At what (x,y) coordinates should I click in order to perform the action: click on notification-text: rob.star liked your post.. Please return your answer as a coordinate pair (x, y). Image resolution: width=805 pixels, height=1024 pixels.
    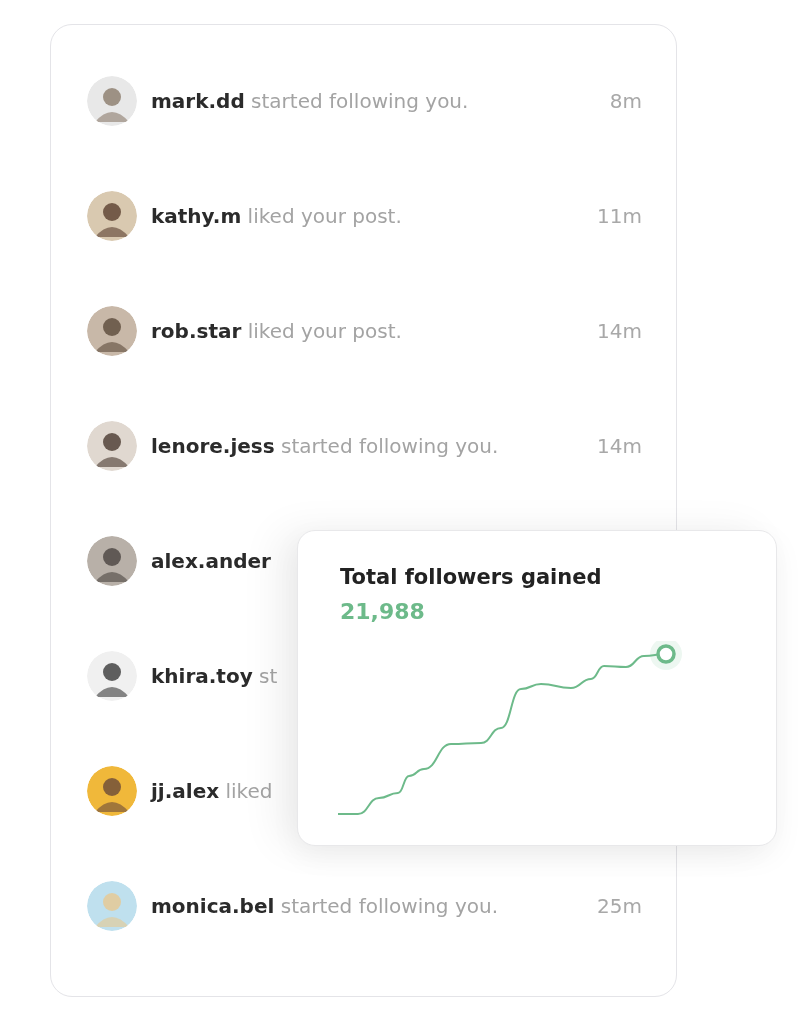
    Looking at the image, I should click on (277, 330).